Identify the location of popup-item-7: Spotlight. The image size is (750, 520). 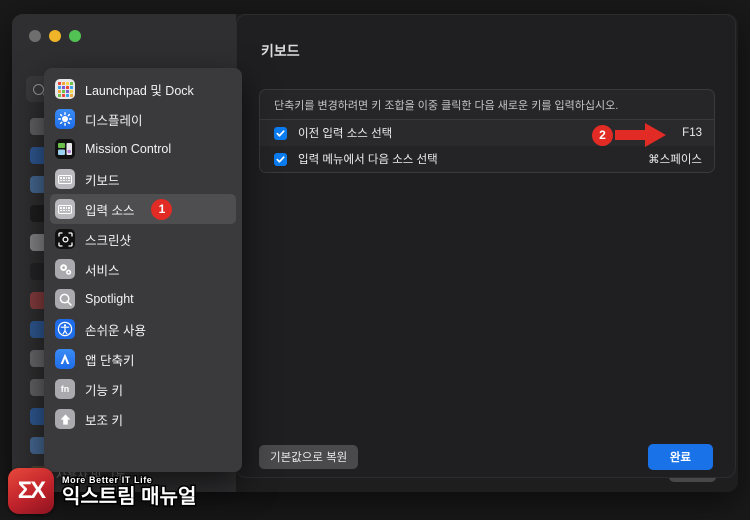
(143, 299).